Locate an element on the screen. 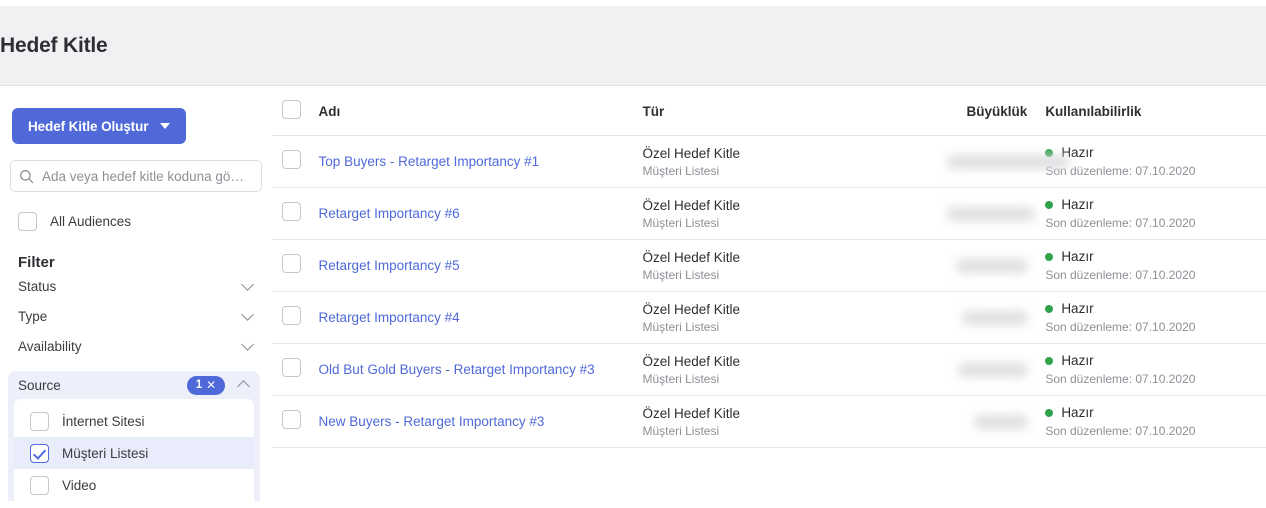  source-option-internet-sitesi: İnternet Sitesi is located at coordinates (134, 421).